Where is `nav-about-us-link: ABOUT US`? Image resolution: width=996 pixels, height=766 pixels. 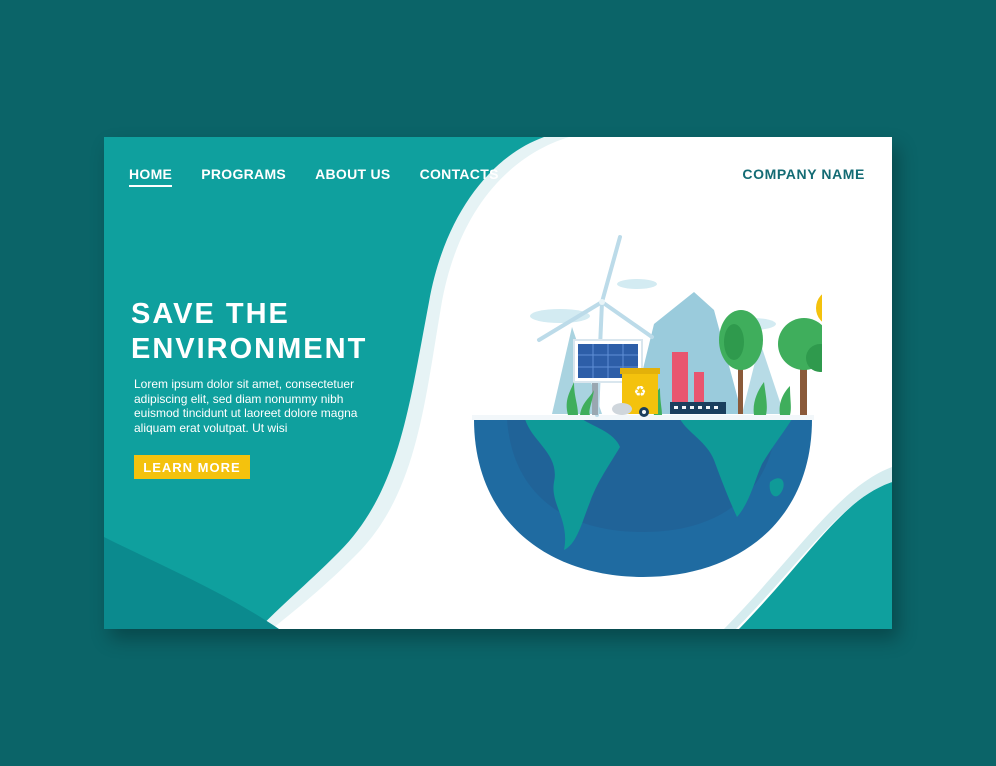
nav-about-us-link: ABOUT US is located at coordinates (353, 176).